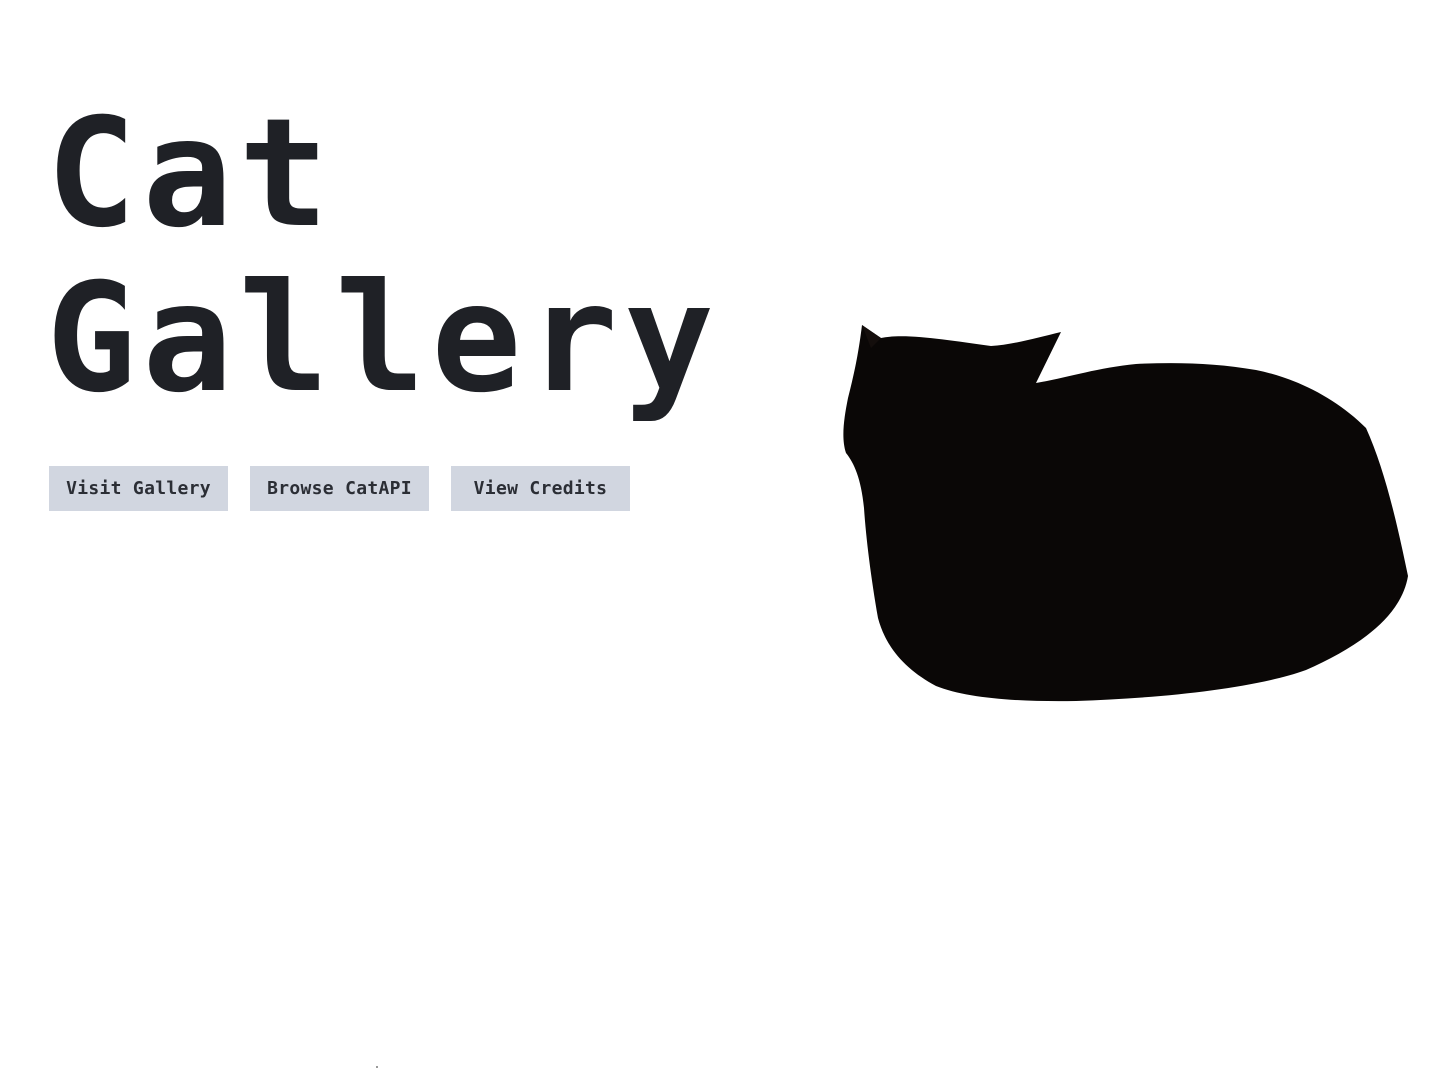 This screenshot has height=1072, width=1430. I want to click on page-title: Cat Gallery, so click(383, 257).